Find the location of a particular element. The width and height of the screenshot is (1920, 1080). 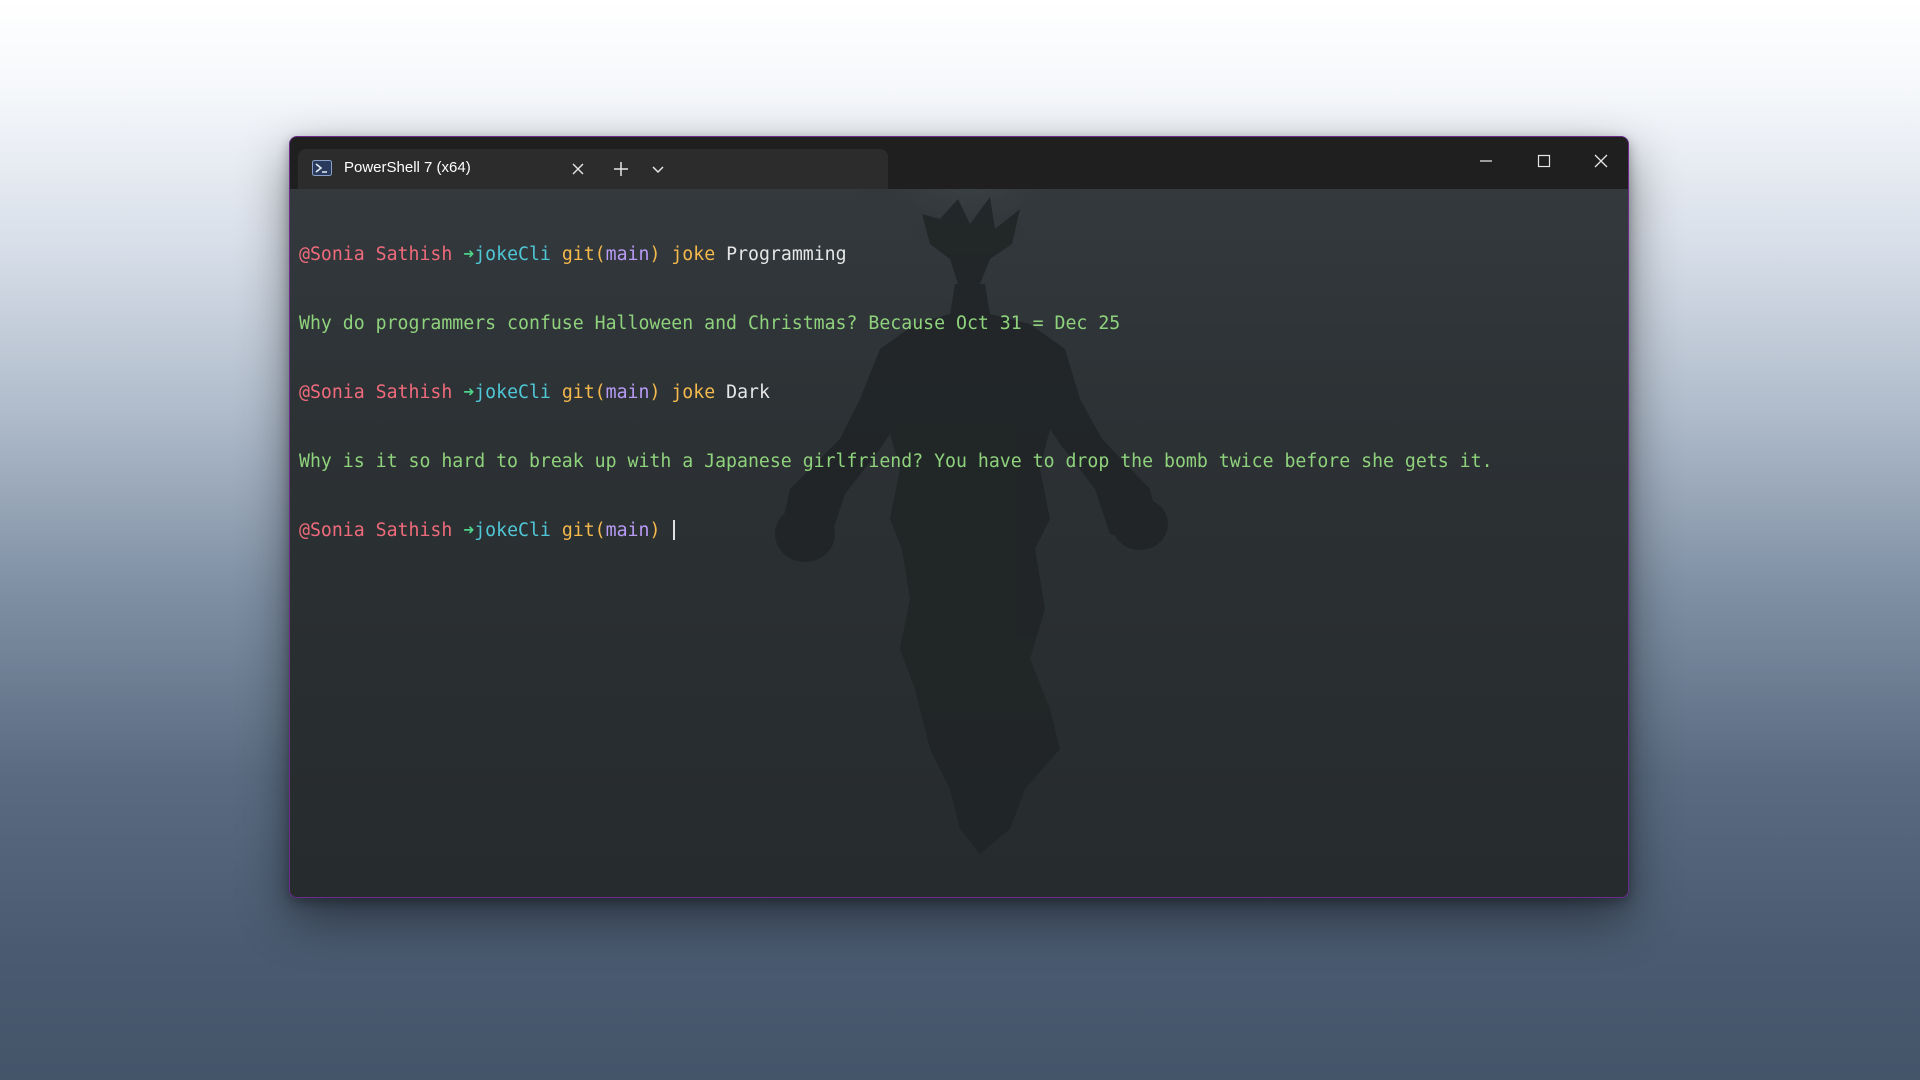

close-window-button is located at coordinates (1601, 161).